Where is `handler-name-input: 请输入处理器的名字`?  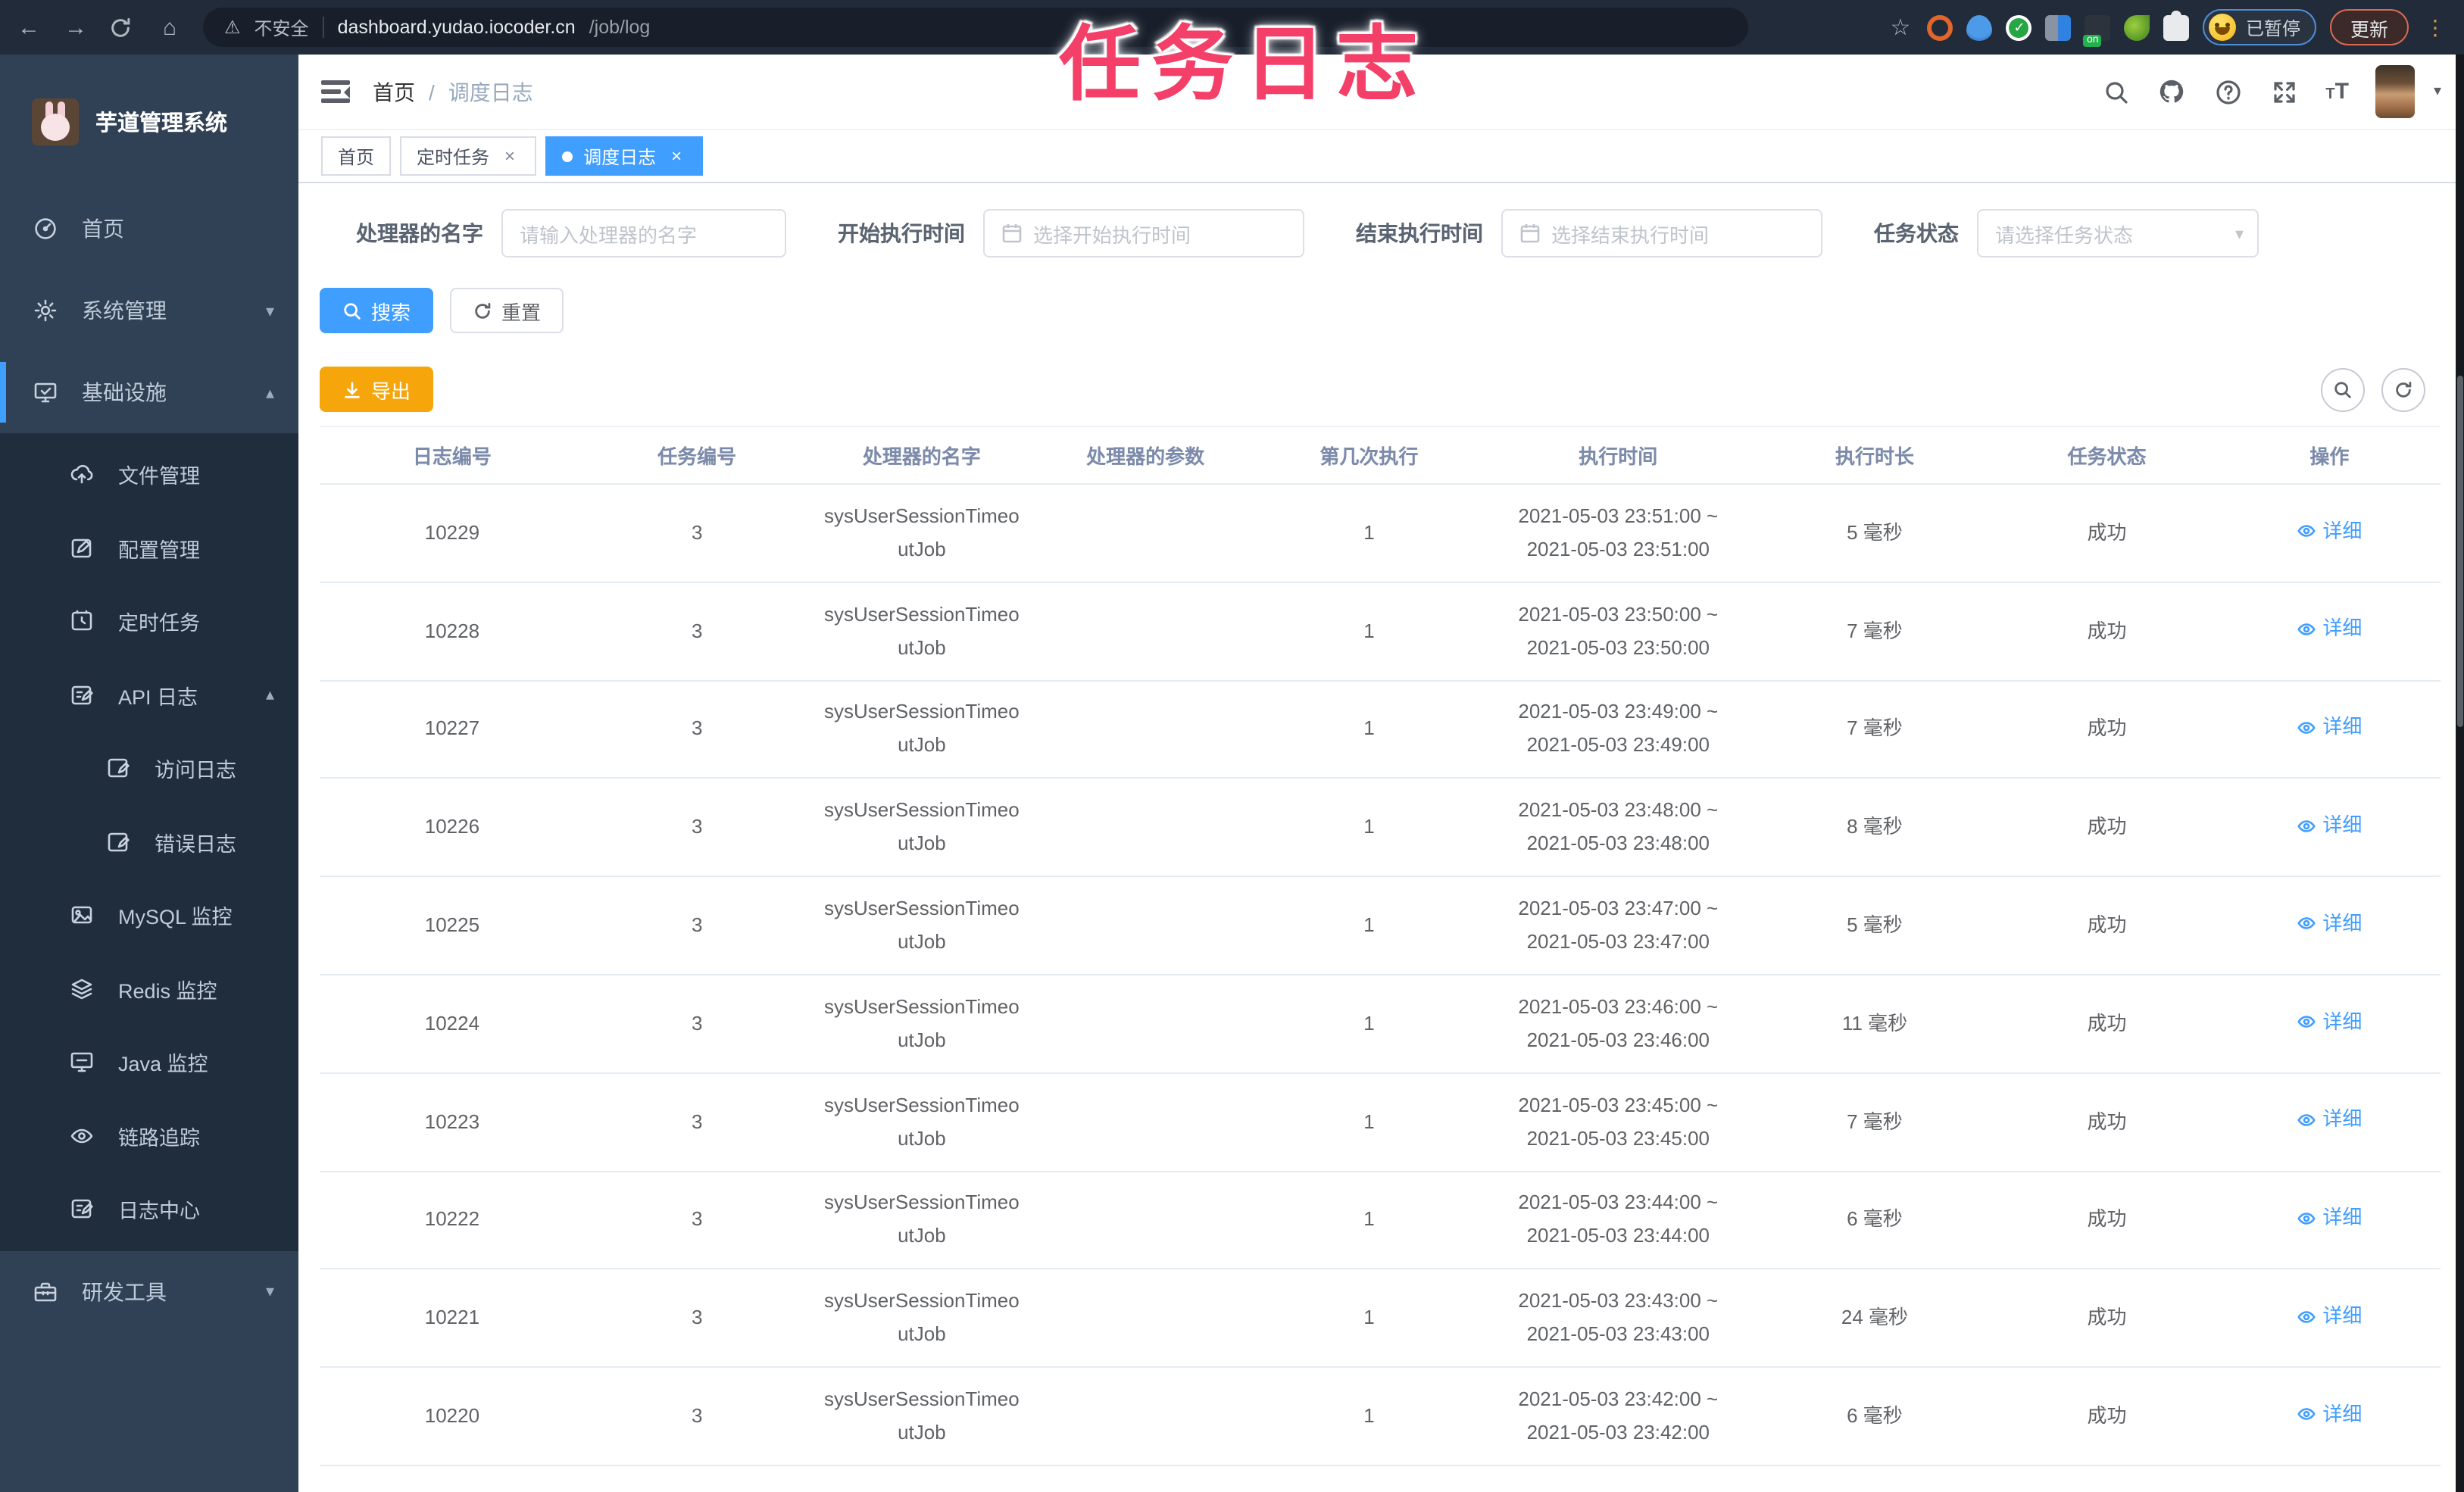 handler-name-input: 请输入处理器的名字 is located at coordinates (643, 234).